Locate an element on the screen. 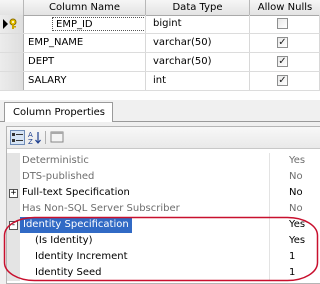 The width and height of the screenshot is (320, 284). tab-column-properties: Column Properties is located at coordinates (58, 112).